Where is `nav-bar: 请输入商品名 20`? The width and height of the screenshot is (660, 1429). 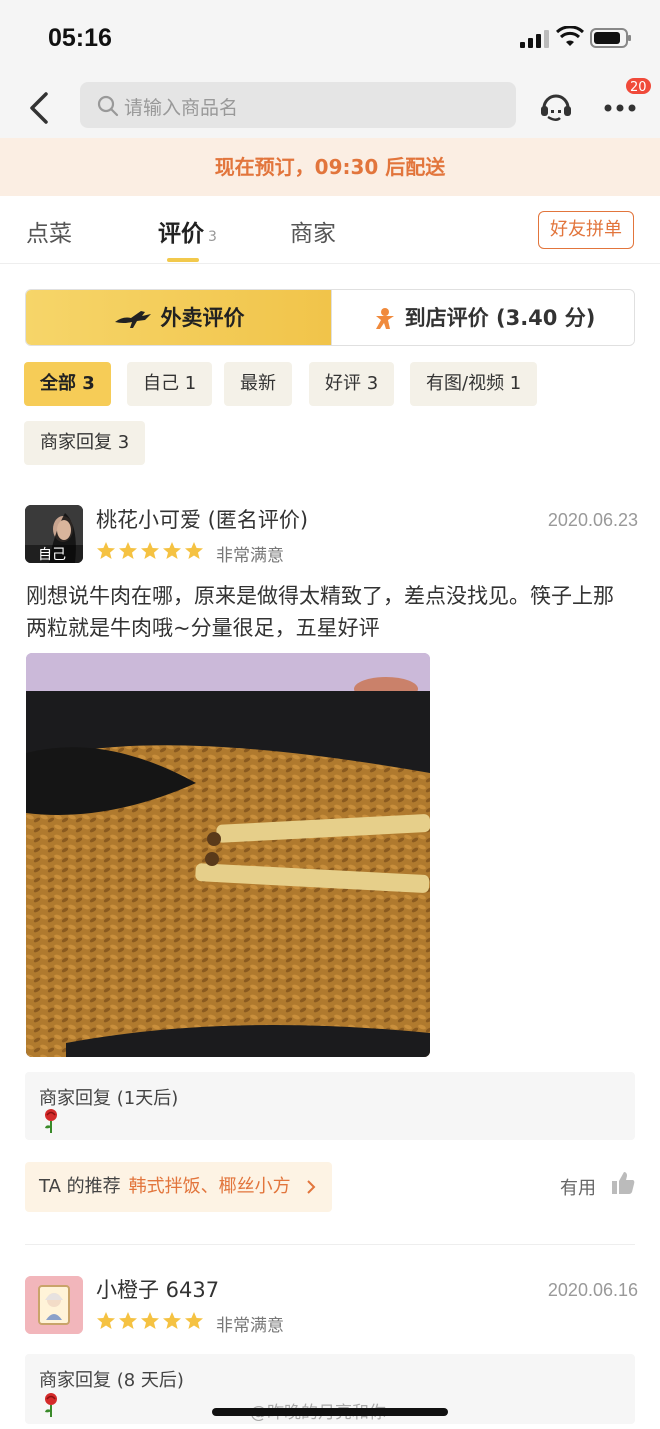
nav-bar: 请输入商品名 20 is located at coordinates (330, 107).